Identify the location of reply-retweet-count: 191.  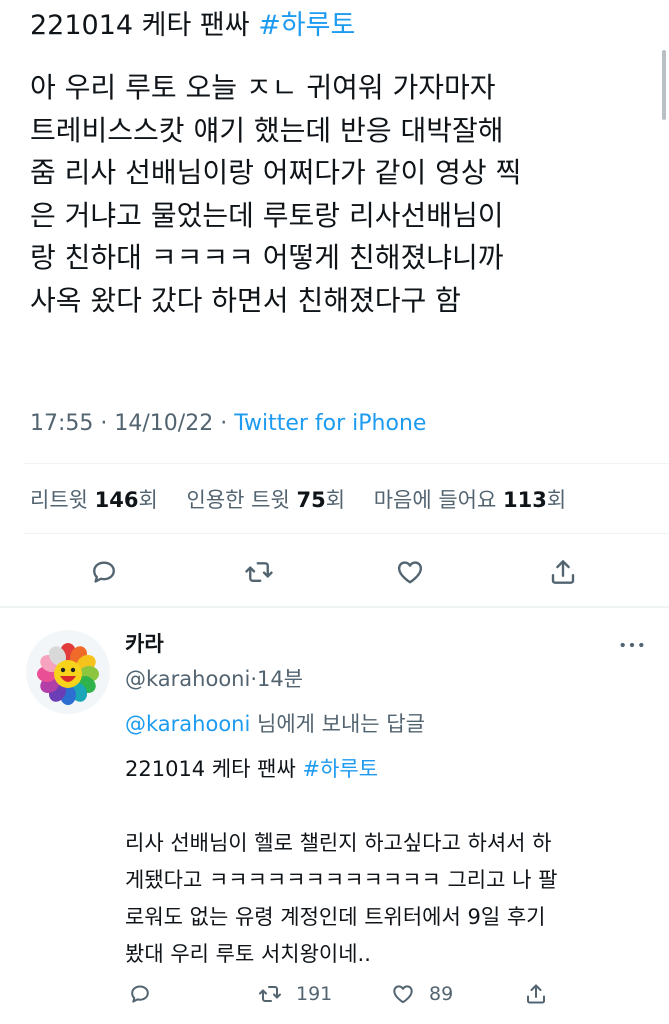
(314, 994).